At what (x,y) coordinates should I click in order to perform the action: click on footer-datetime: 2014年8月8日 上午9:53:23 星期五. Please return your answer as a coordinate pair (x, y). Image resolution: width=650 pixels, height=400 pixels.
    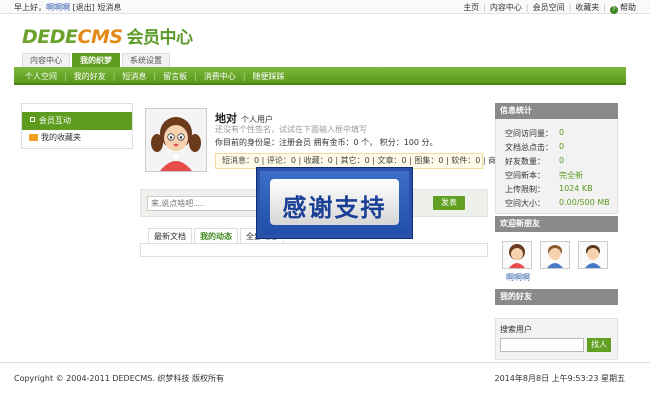
    Looking at the image, I should click on (559, 378).